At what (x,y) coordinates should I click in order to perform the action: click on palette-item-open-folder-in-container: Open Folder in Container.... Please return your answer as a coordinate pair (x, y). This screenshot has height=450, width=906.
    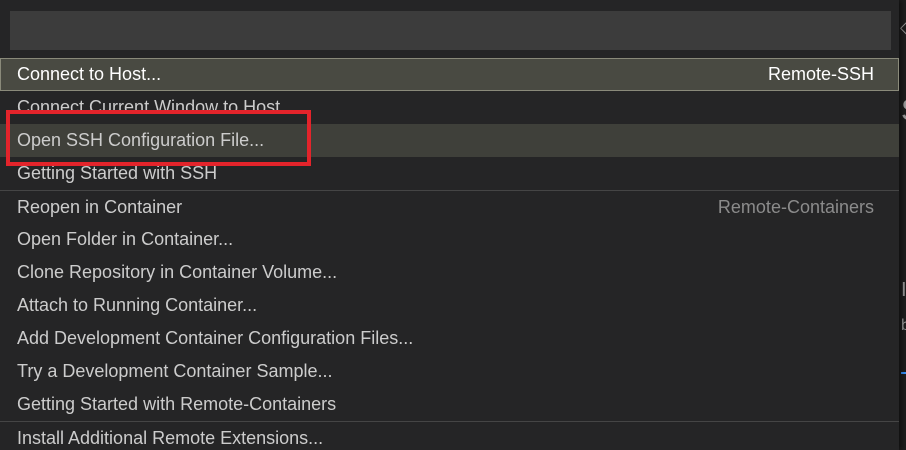
    Looking at the image, I should click on (449, 239).